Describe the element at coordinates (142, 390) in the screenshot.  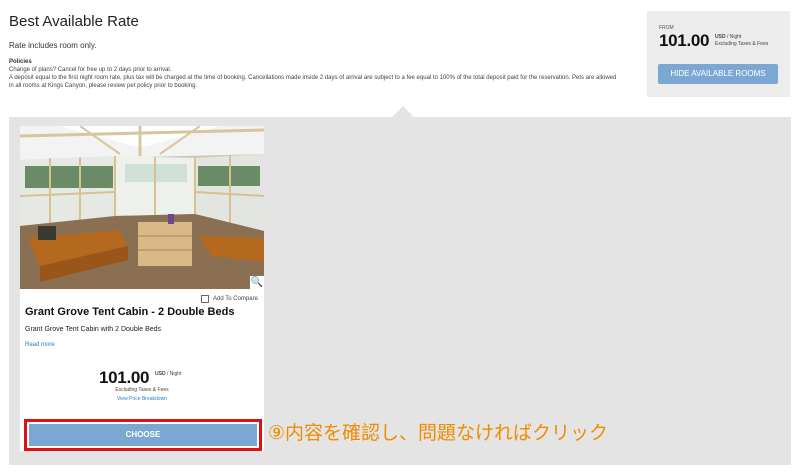
I see `room-taxes-note: Excluding Taxes & Fees` at that location.